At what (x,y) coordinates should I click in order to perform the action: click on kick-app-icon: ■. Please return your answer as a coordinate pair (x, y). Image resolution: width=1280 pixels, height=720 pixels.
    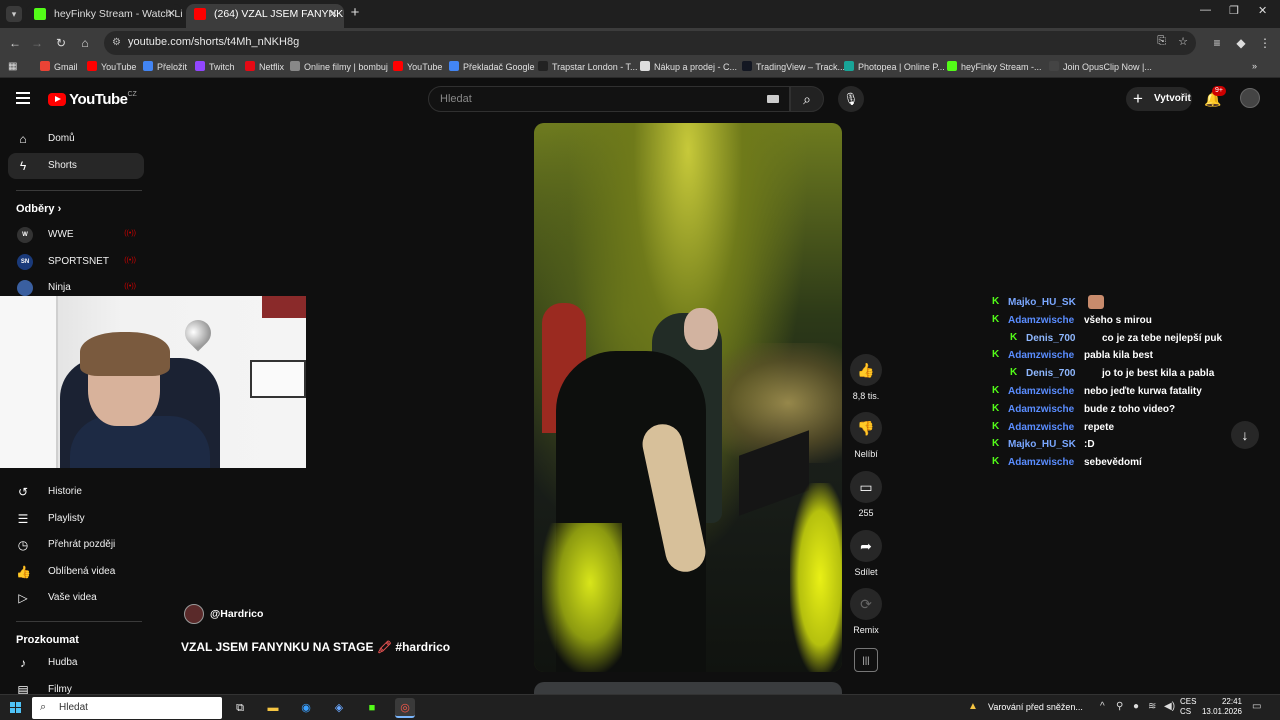
    Looking at the image, I should click on (372, 708).